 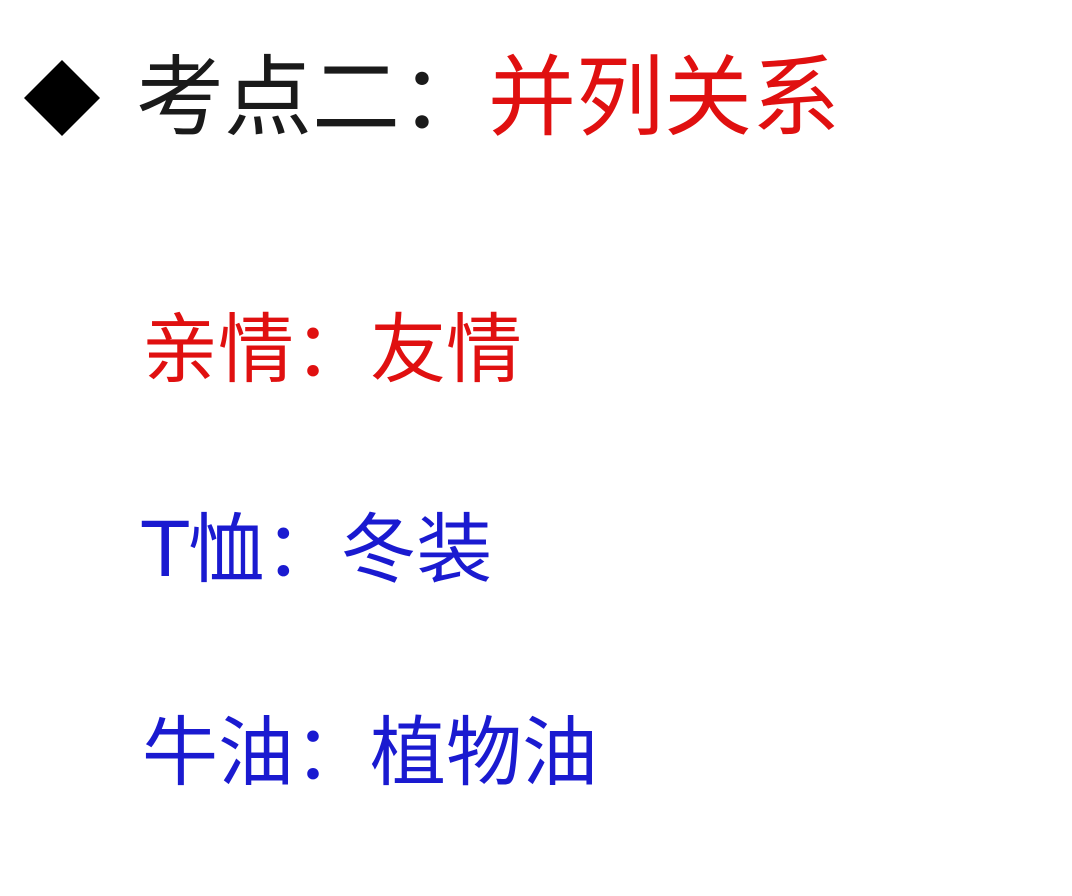 What do you see at coordinates (664, 97) in the screenshot?
I see `heading-topic: 并列关系` at bounding box center [664, 97].